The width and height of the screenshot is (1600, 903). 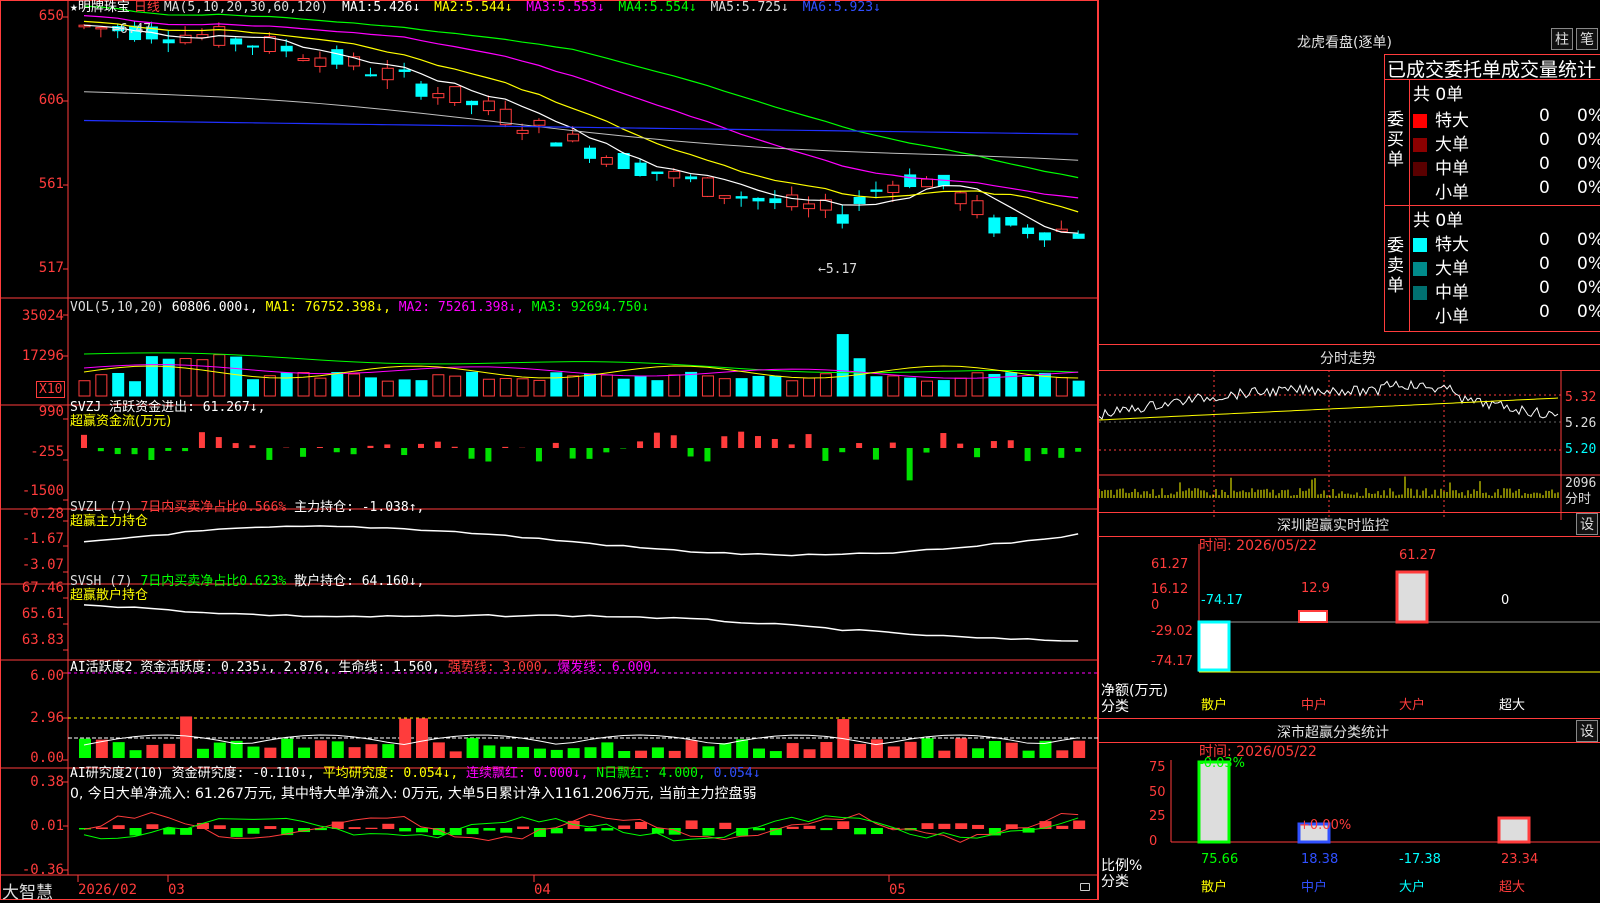 I want to click on ai-research-red: 连续飘红: 0.000↓,, so click(x=527, y=773).